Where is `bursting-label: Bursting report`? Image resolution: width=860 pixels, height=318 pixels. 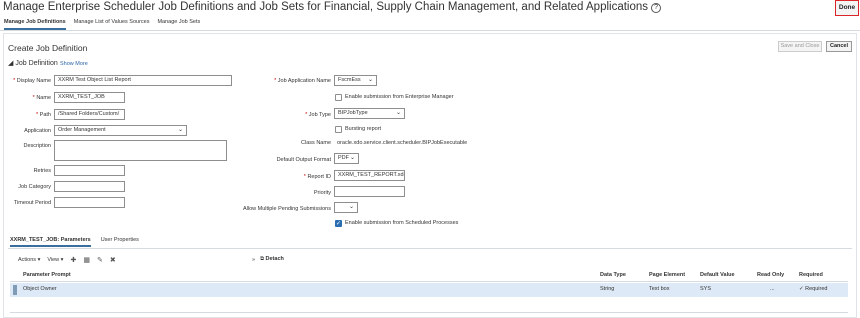 bursting-label: Bursting report is located at coordinates (363, 129).